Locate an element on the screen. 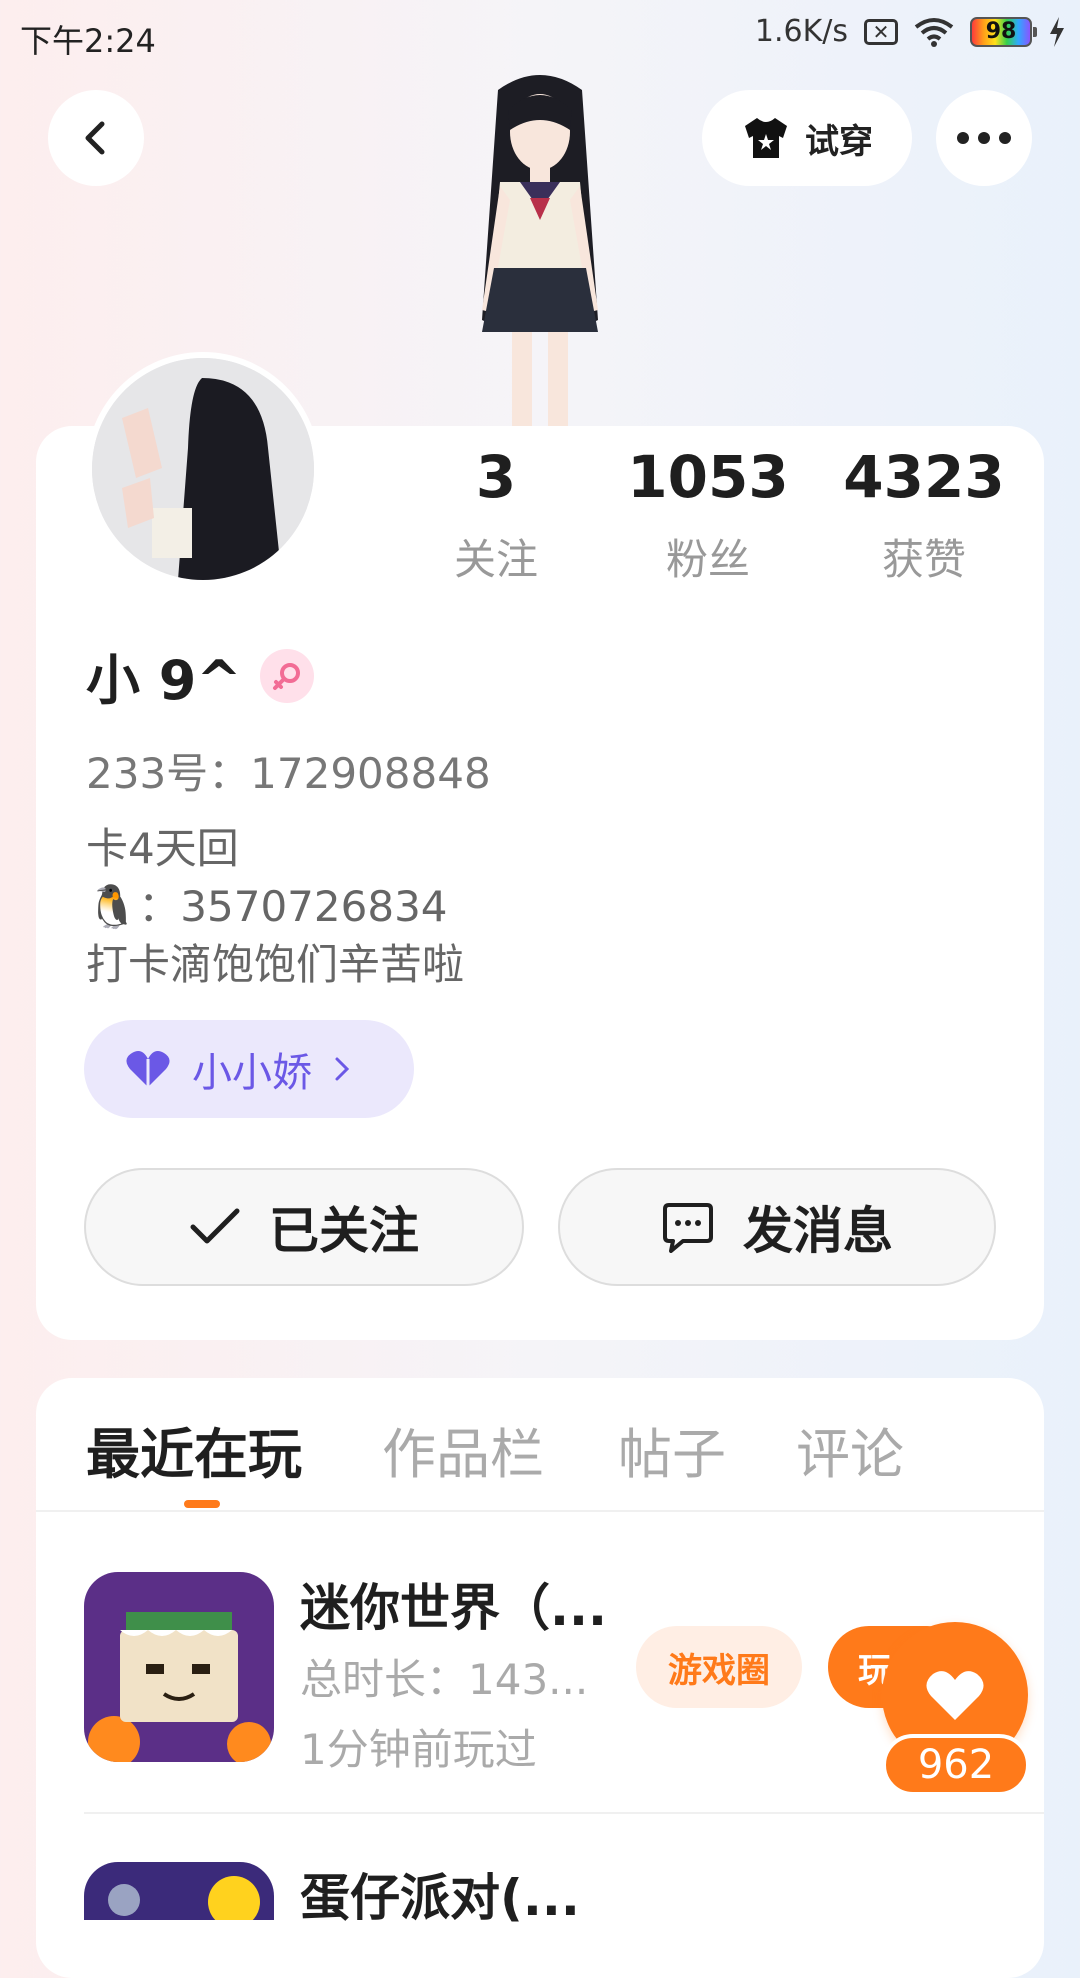  stat-likes: 4323 获赞 is located at coordinates (924, 517).